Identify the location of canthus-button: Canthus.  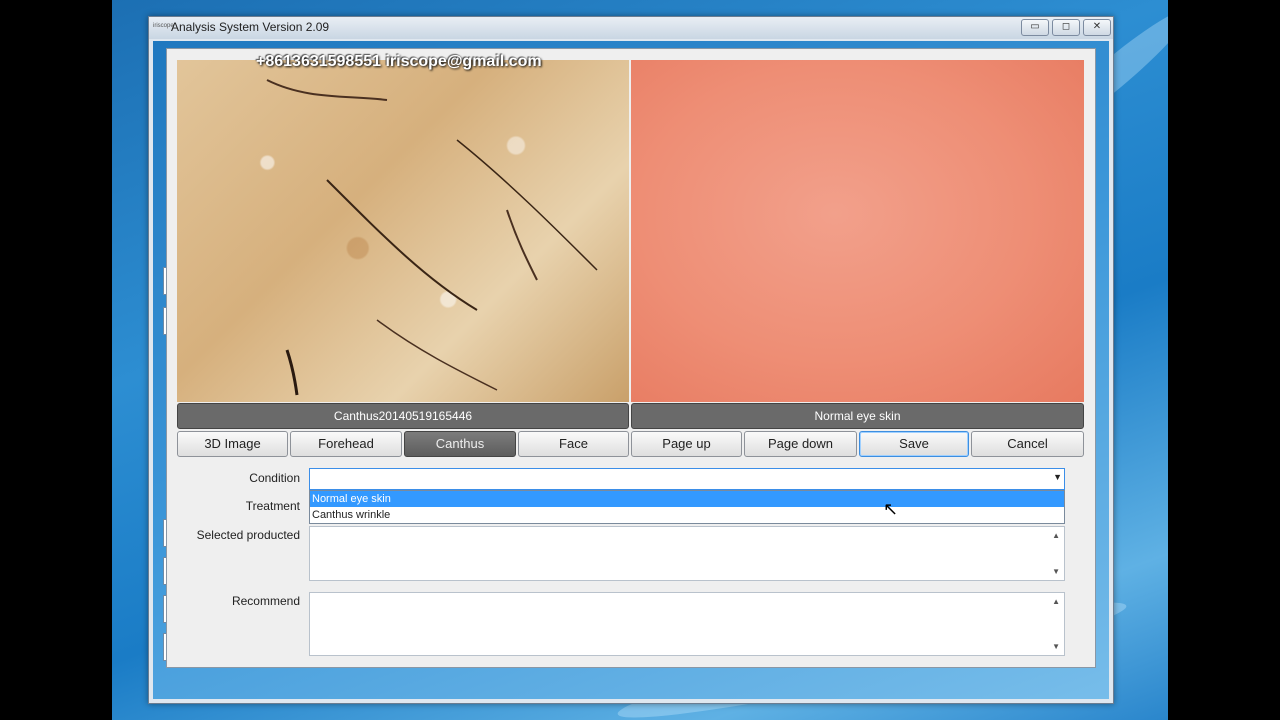
(460, 444).